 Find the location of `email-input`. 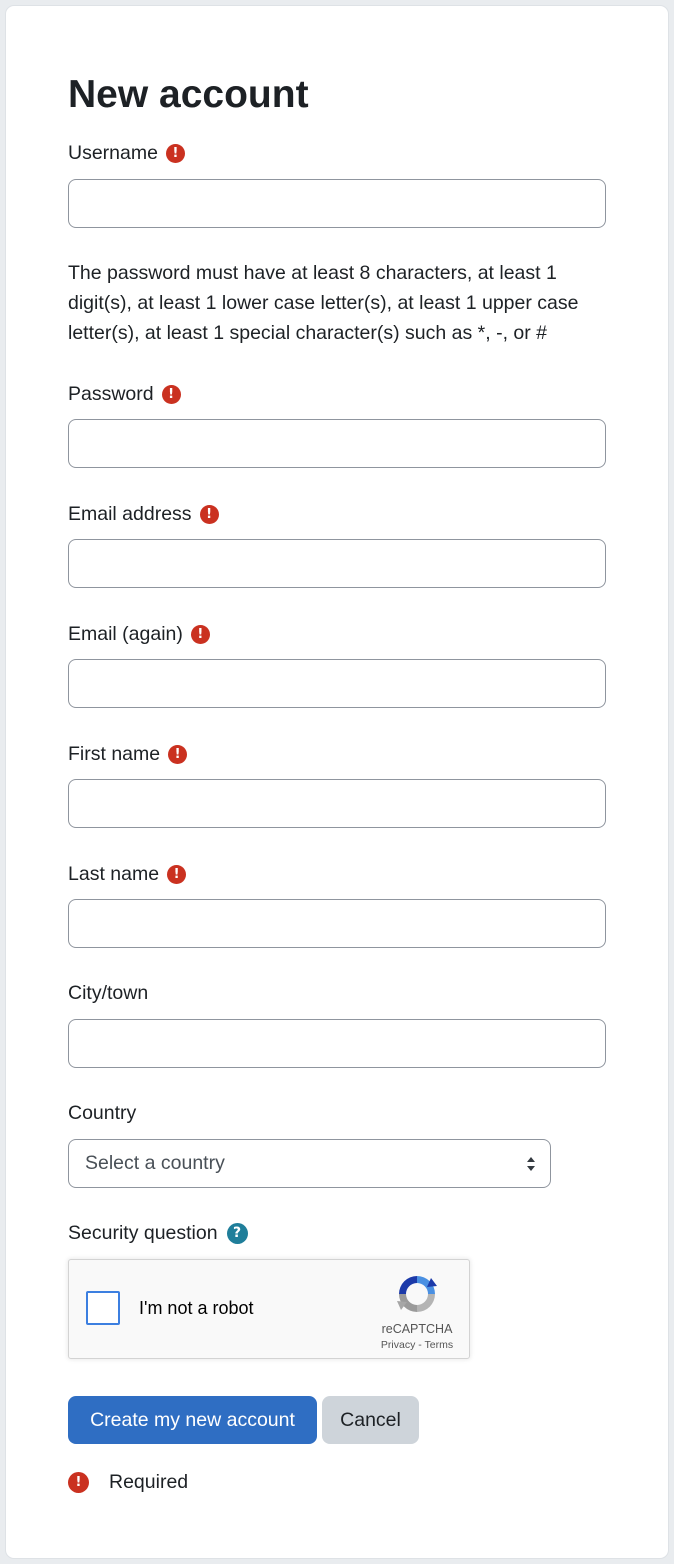

email-input is located at coordinates (337, 563).